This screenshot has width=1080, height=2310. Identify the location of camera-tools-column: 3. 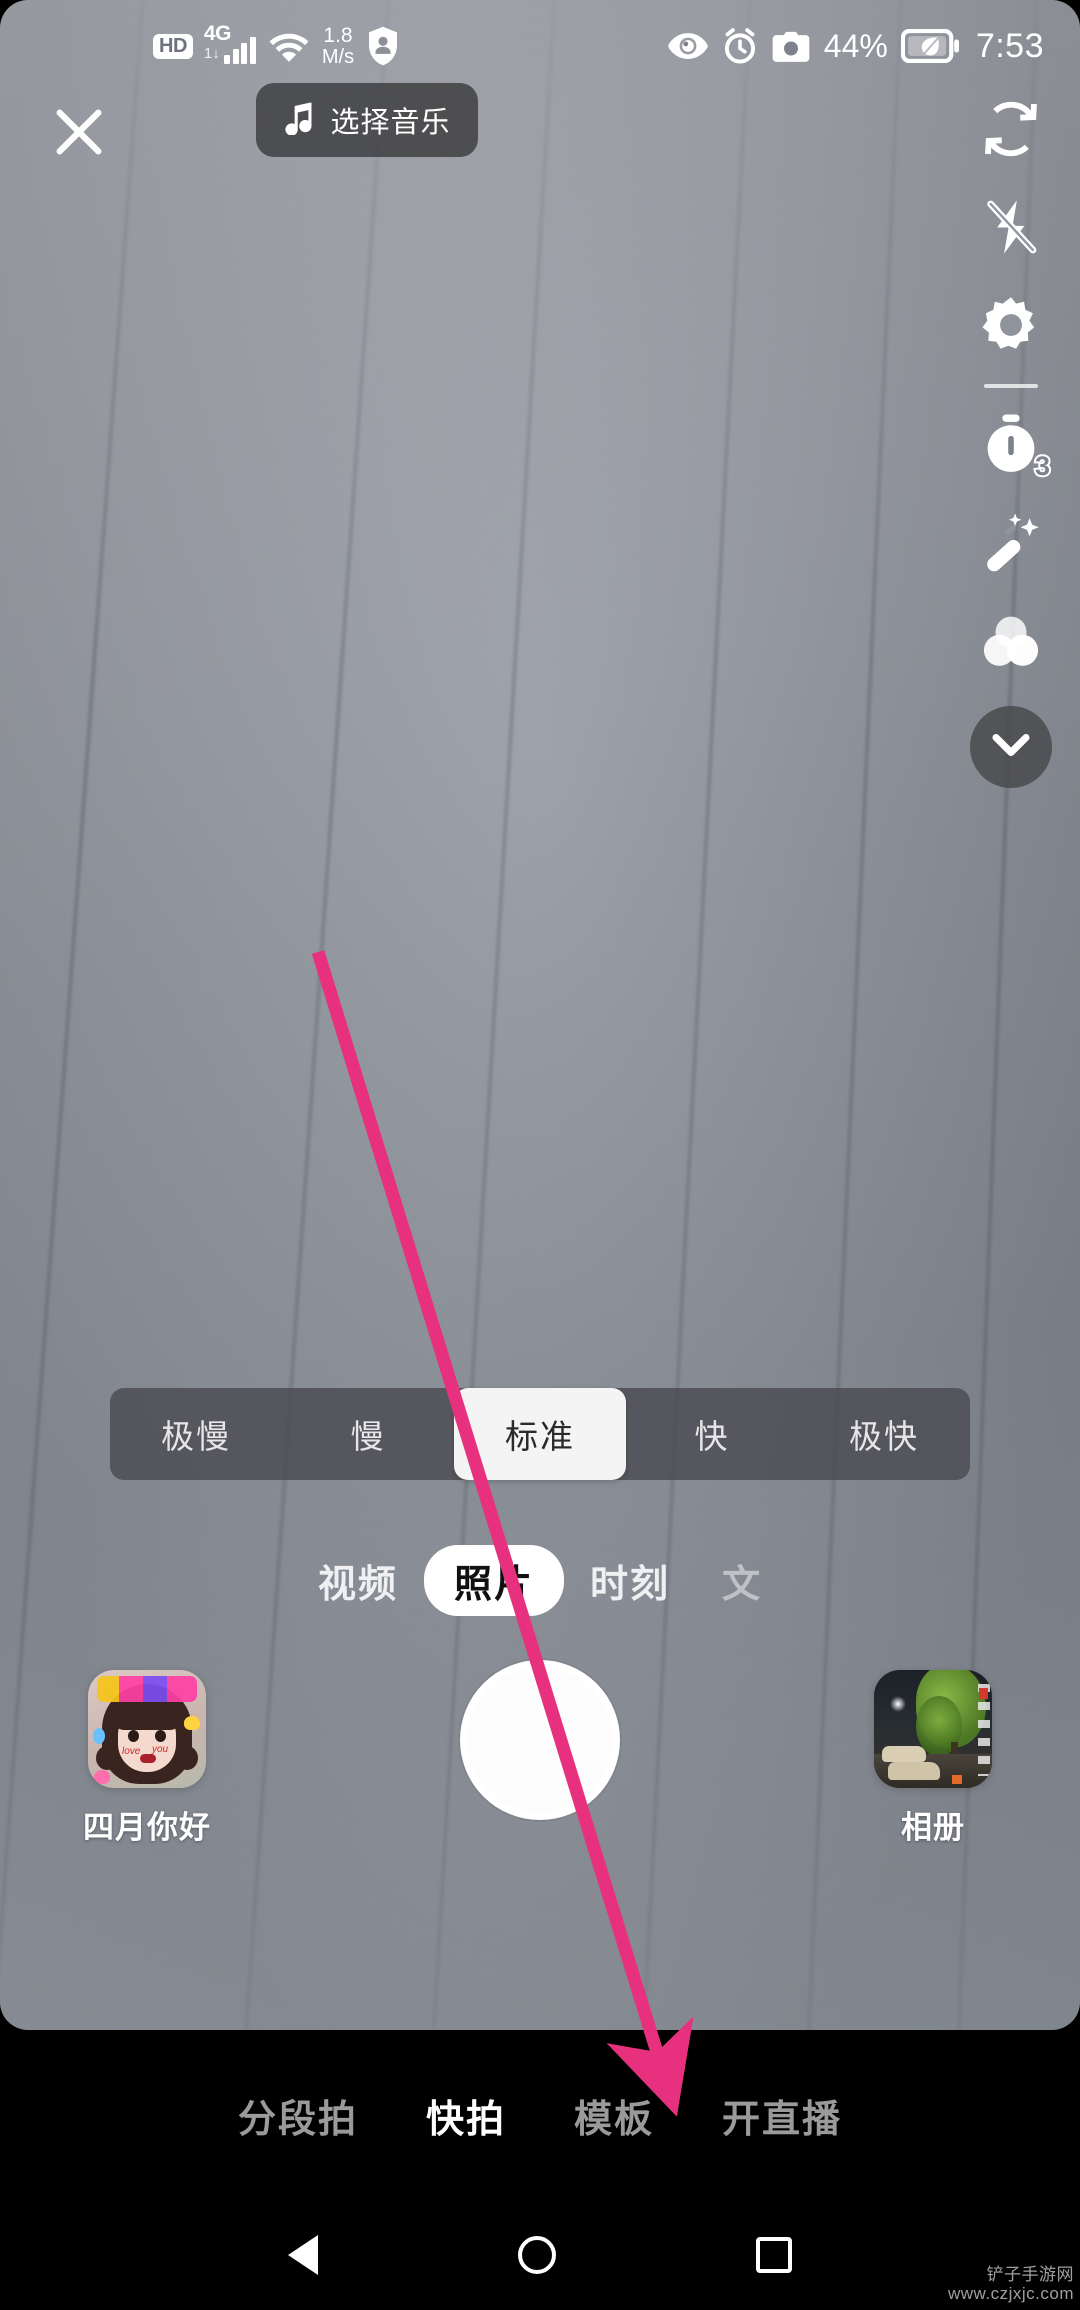
(1011, 435).